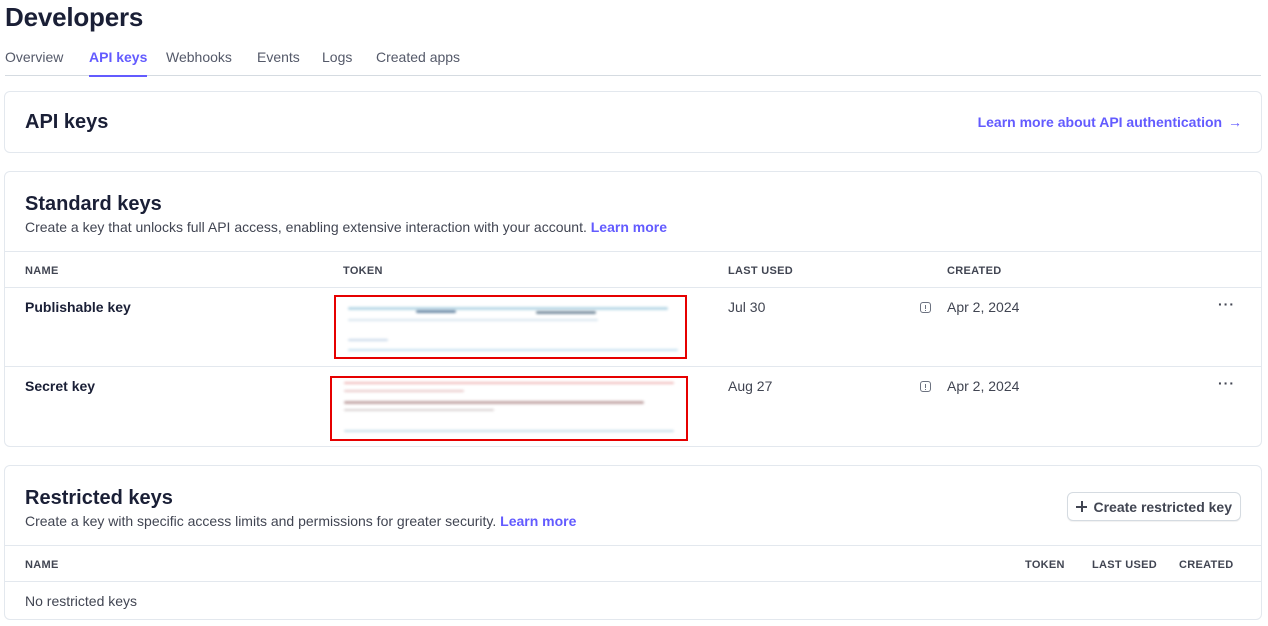 This screenshot has width=1268, height=626. What do you see at coordinates (34, 62) in the screenshot?
I see `tab-overview: Overview` at bounding box center [34, 62].